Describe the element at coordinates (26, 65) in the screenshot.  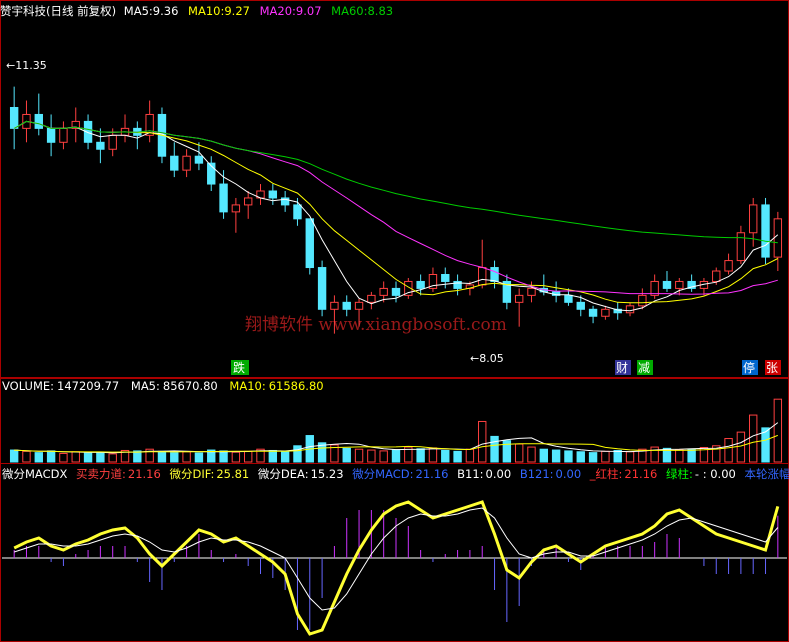
I see `high-price-marker: ←11.35` at that location.